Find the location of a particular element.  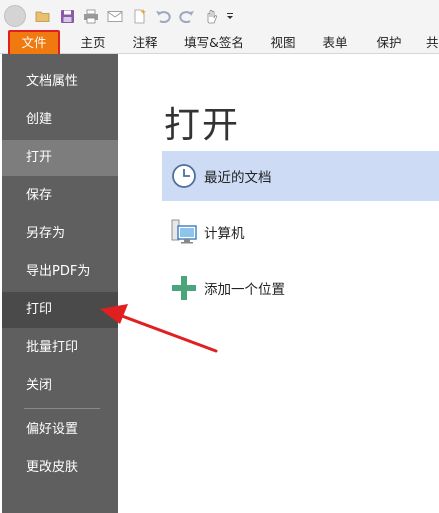

tab-share: 共 is located at coordinates (432, 43).